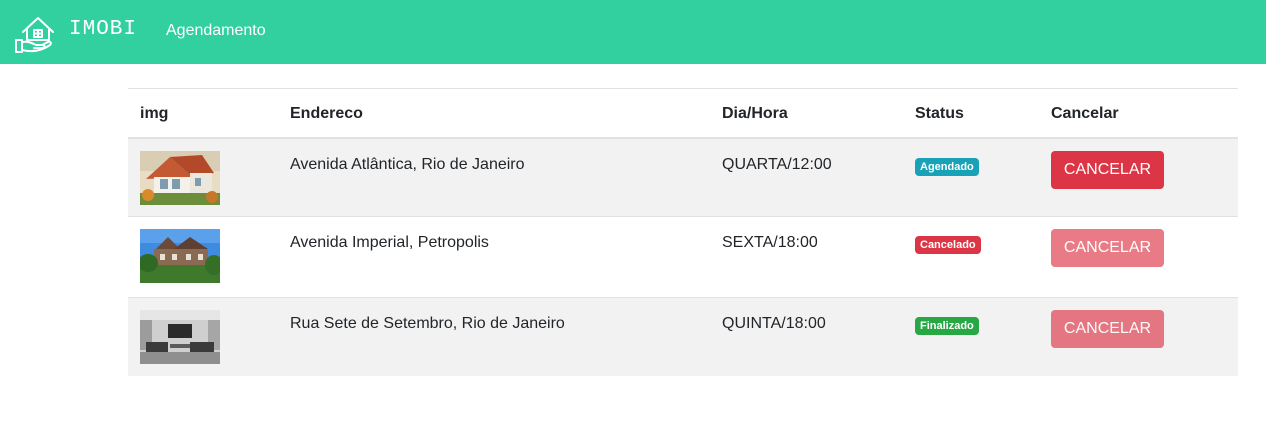 Image resolution: width=1266 pixels, height=428 pixels. What do you see at coordinates (806, 176) in the screenshot?
I see `day-time-cell: QUARTA/12:00` at bounding box center [806, 176].